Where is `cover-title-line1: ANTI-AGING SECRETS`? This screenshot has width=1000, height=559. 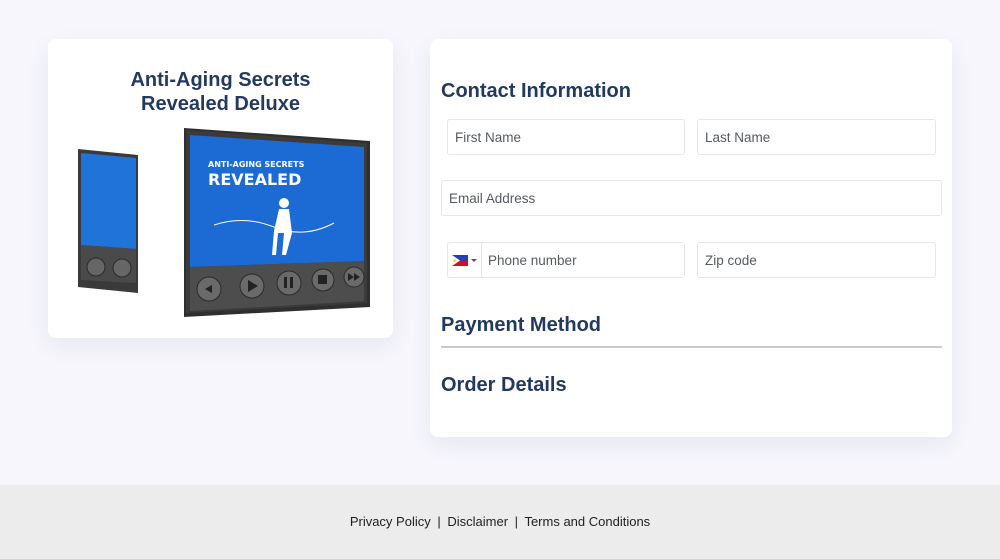 cover-title-line1: ANTI-AGING SECRETS is located at coordinates (256, 164).